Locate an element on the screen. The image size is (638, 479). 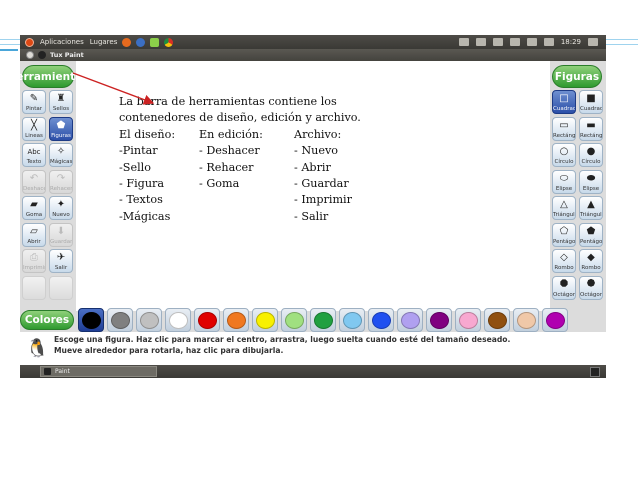
shape-octagon-outline-button: ⯃Octágono is located at coordinates (564, 287).